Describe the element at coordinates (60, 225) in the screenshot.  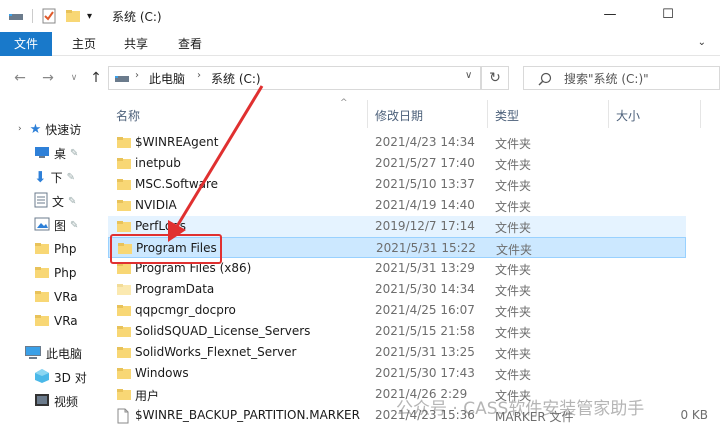
I see `nav-label: 图` at that location.